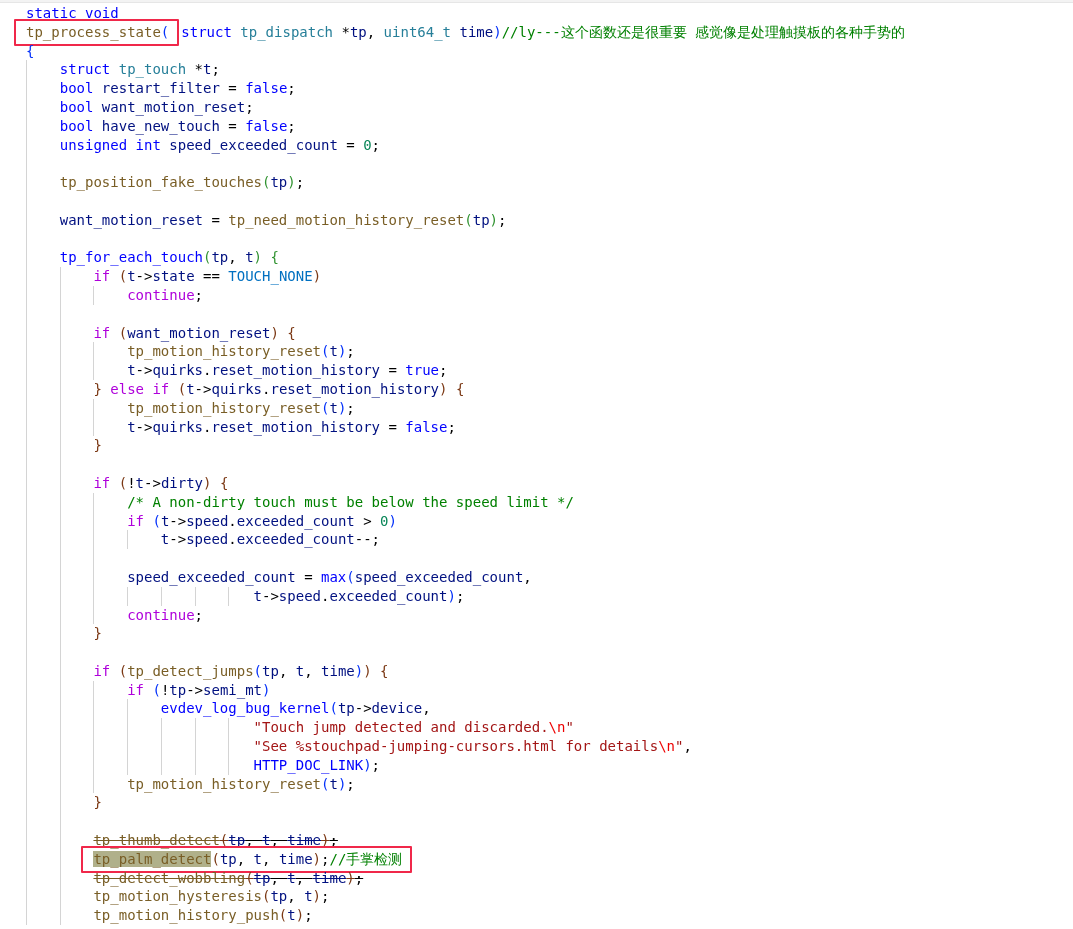 The image size is (1073, 929). I want to click on code-line: if (!t->dirty) {, so click(161, 483).